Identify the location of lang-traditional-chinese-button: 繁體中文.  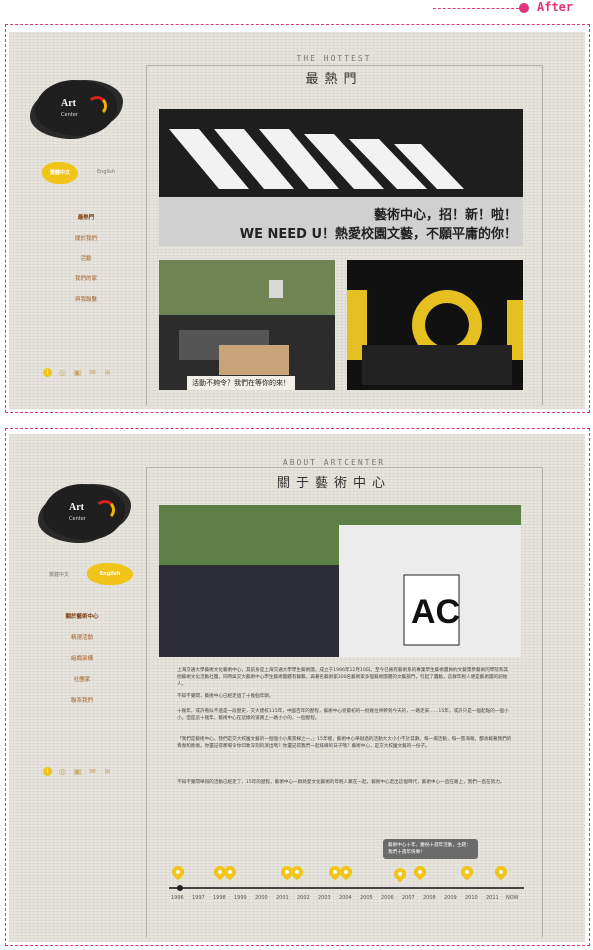
(60, 173).